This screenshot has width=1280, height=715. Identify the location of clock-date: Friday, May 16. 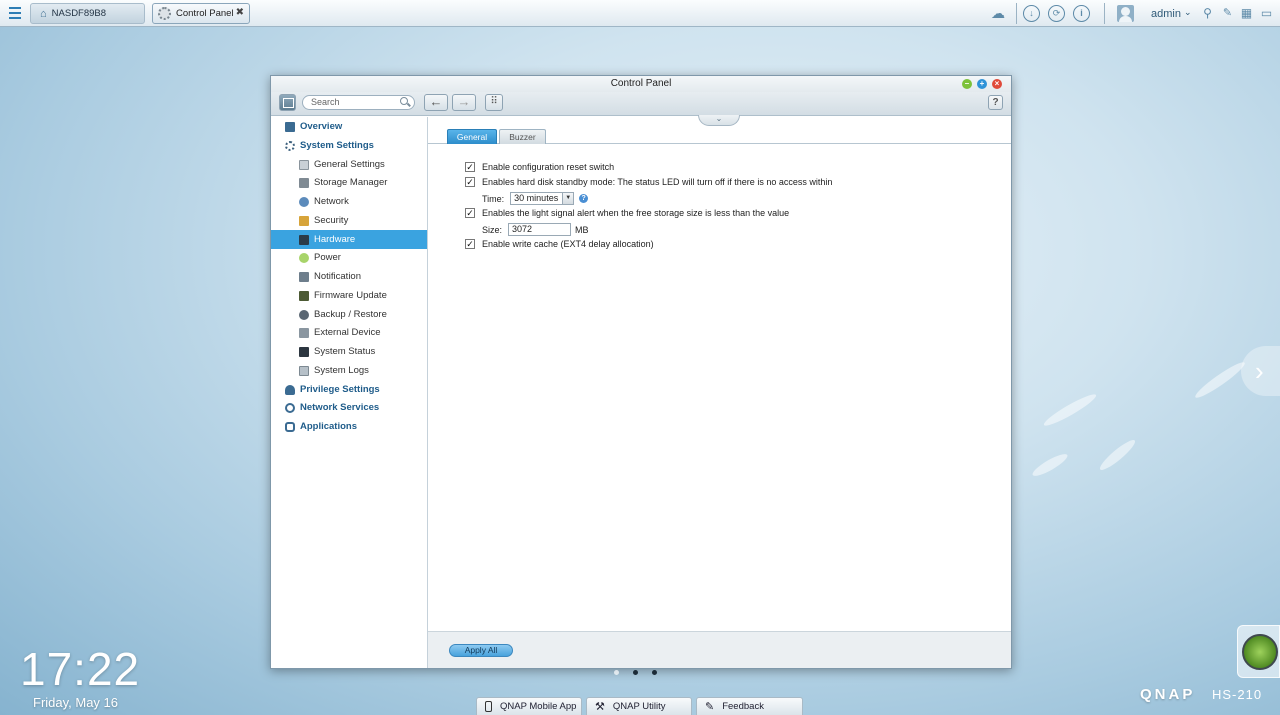
(76, 702).